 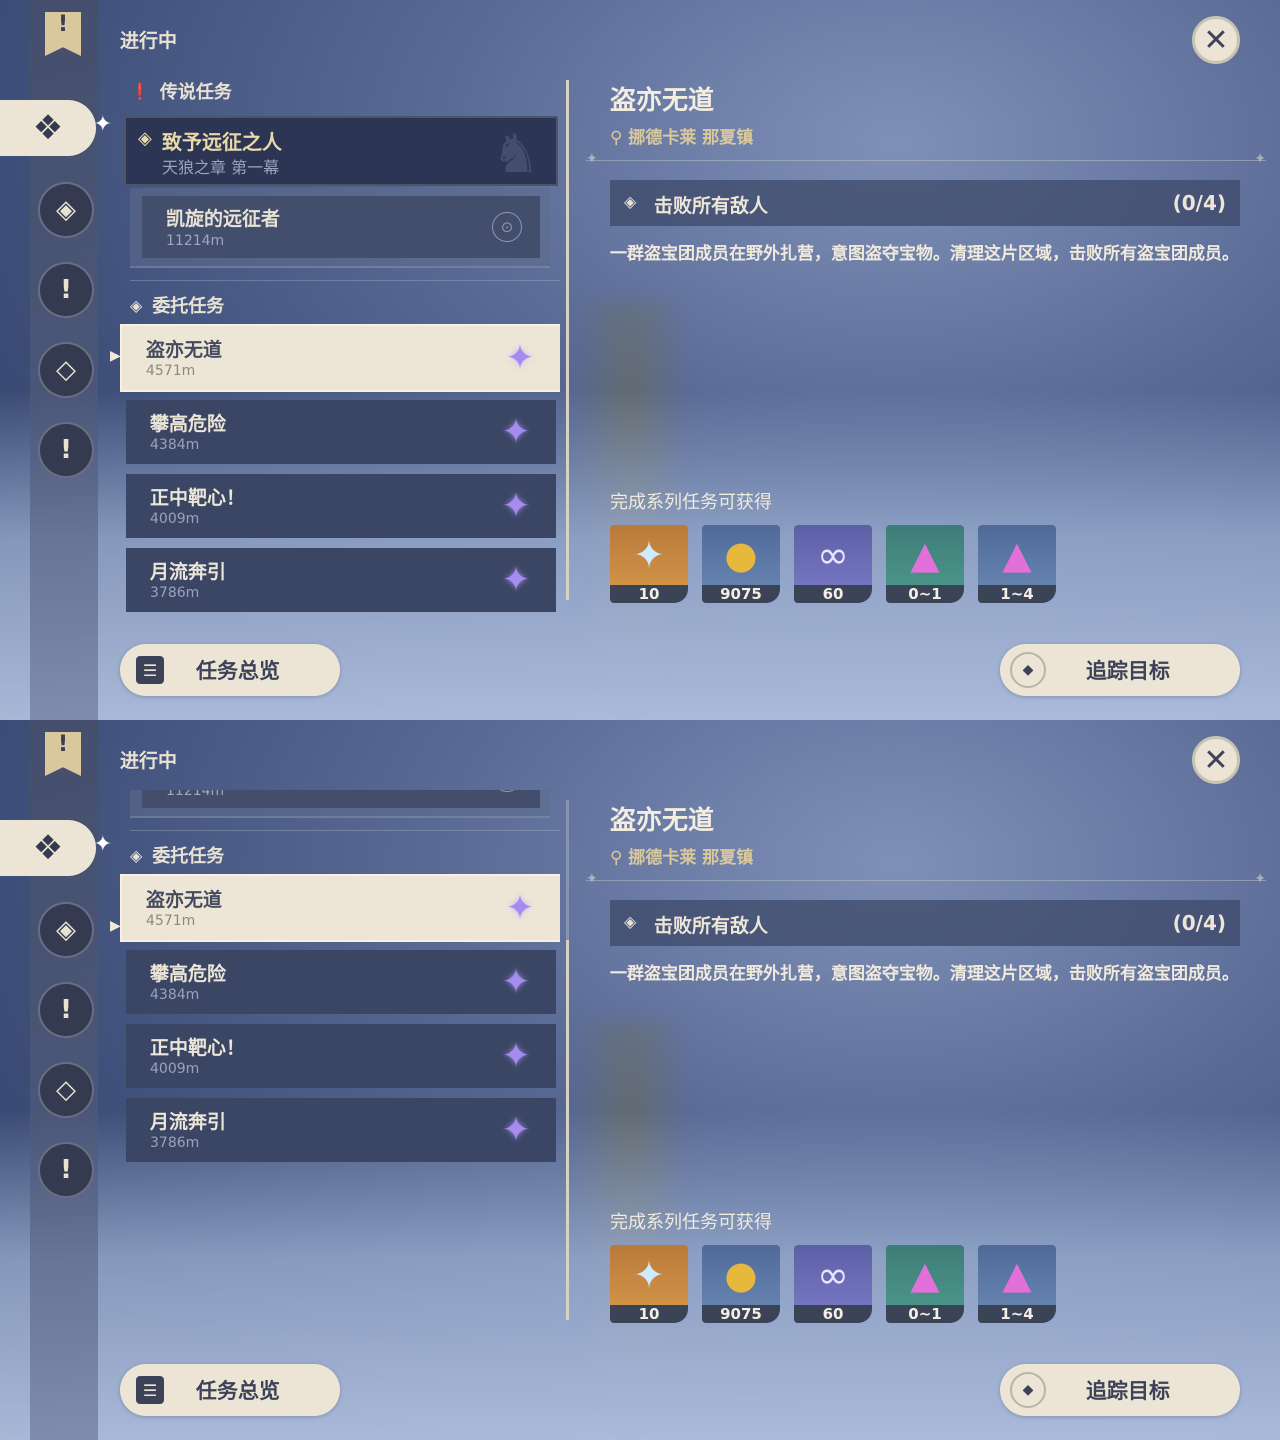 What do you see at coordinates (1128, 1391) in the screenshot?
I see `button-label: 追踪目标` at bounding box center [1128, 1391].